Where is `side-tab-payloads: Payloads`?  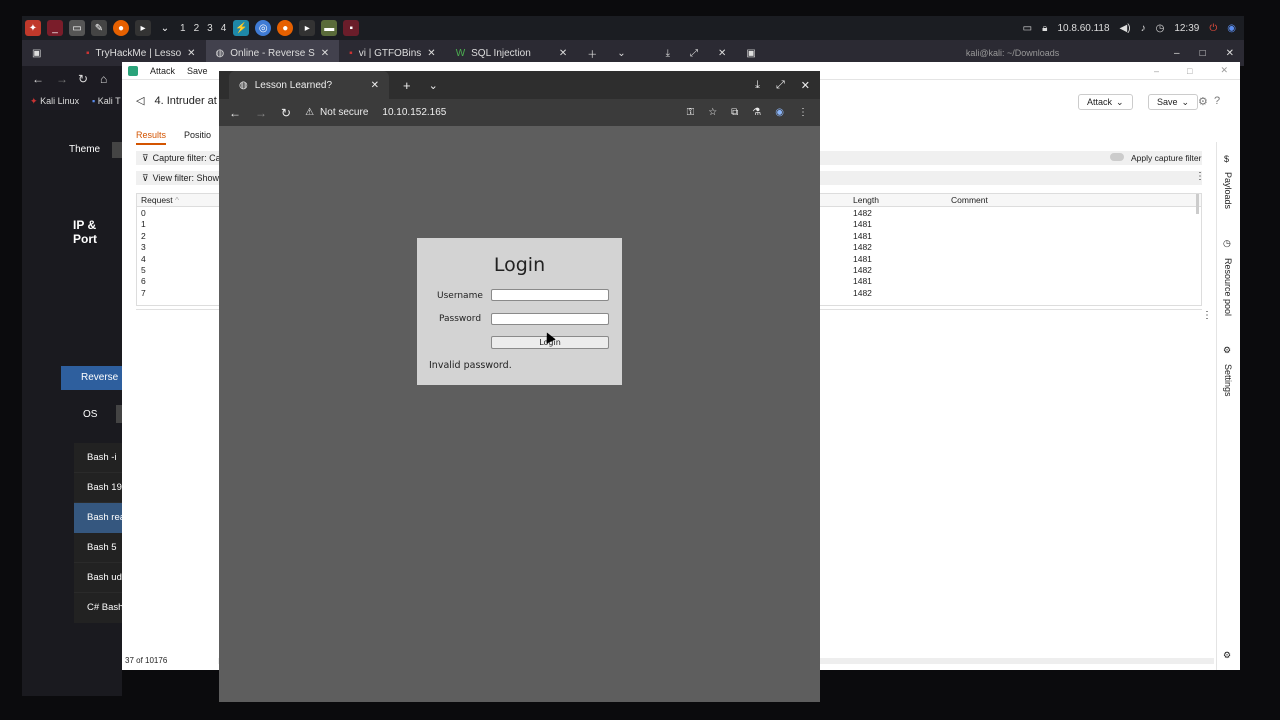
side-tab-payloads: Payloads is located at coordinates (1228, 190).